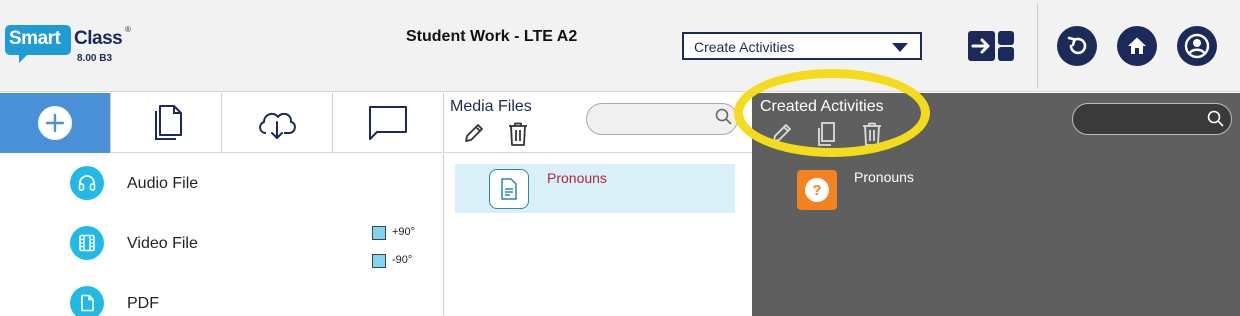 This screenshot has width=1240, height=316. I want to click on activity-label: Pronouns, so click(884, 177).